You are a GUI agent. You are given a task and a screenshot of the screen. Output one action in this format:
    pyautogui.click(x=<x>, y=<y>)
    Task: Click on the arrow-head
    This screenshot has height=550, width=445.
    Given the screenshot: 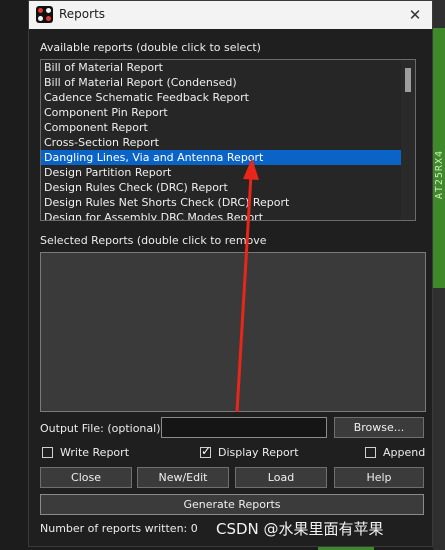 What is the action you would take?
    pyautogui.click(x=251, y=169)
    